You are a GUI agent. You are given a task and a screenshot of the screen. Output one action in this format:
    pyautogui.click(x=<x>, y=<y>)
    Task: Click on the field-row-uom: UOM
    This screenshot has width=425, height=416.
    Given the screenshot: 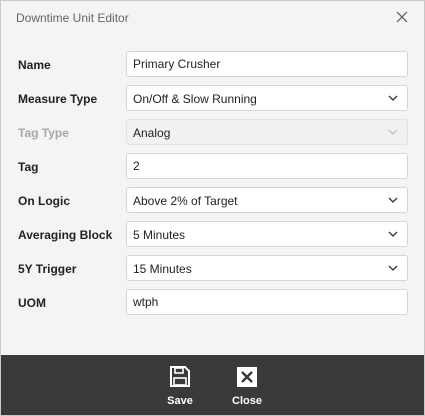 What is the action you would take?
    pyautogui.click(x=212, y=303)
    